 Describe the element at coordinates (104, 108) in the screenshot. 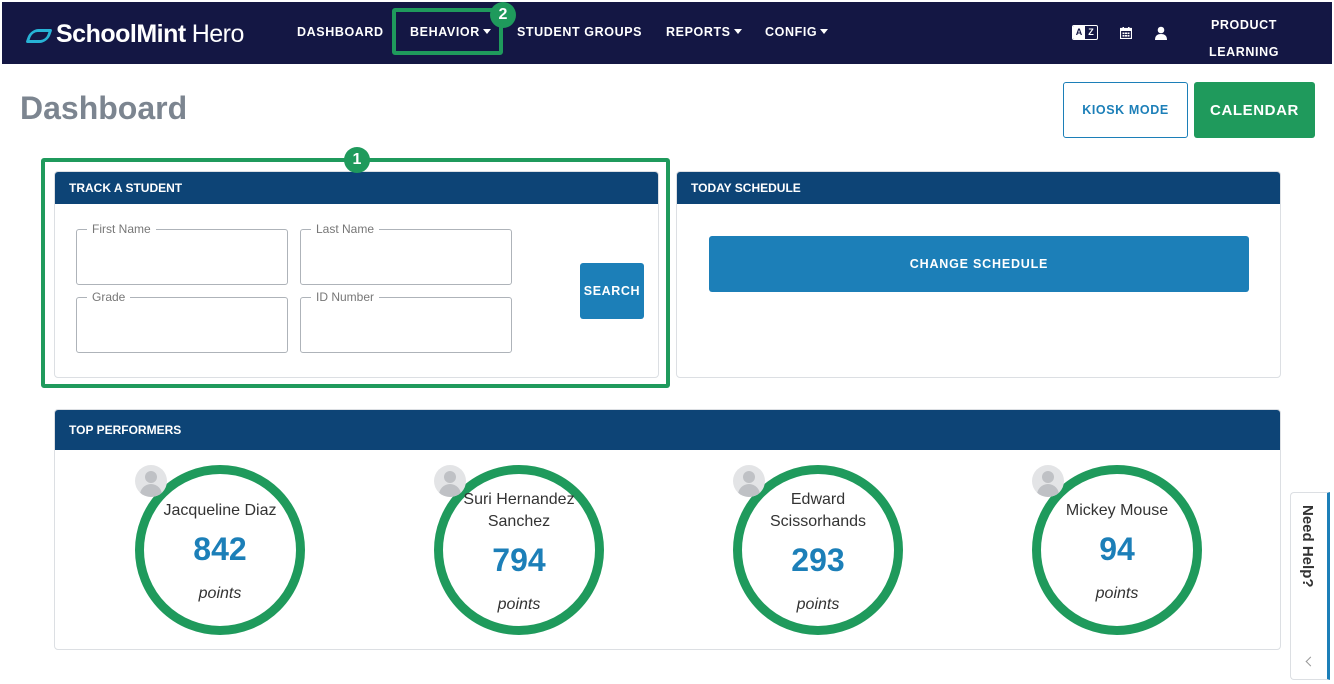

I see `page-title: Dashboard` at that location.